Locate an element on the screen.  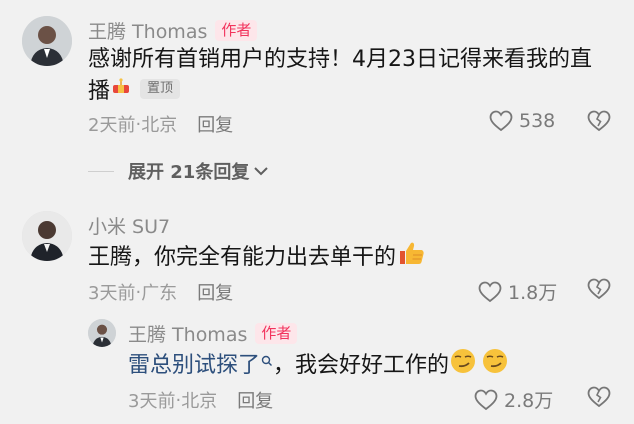
like-group: 2.8万 is located at coordinates (513, 399).